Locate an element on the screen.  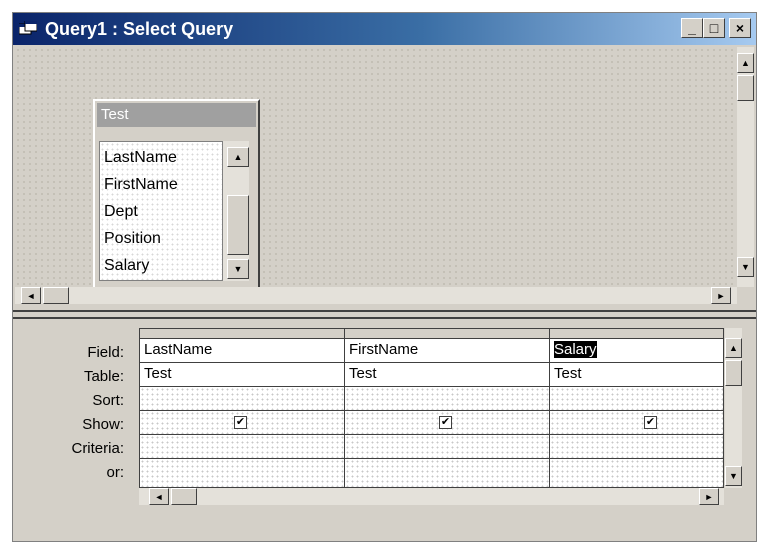
row-label-or: or: is located at coordinates (115, 472).